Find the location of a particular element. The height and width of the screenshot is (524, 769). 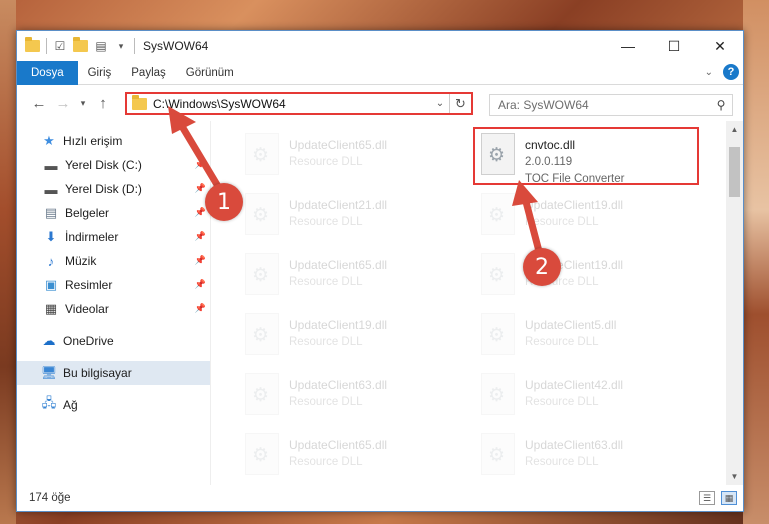

chevron-down-icon: ▾ is located at coordinates (83, 103).